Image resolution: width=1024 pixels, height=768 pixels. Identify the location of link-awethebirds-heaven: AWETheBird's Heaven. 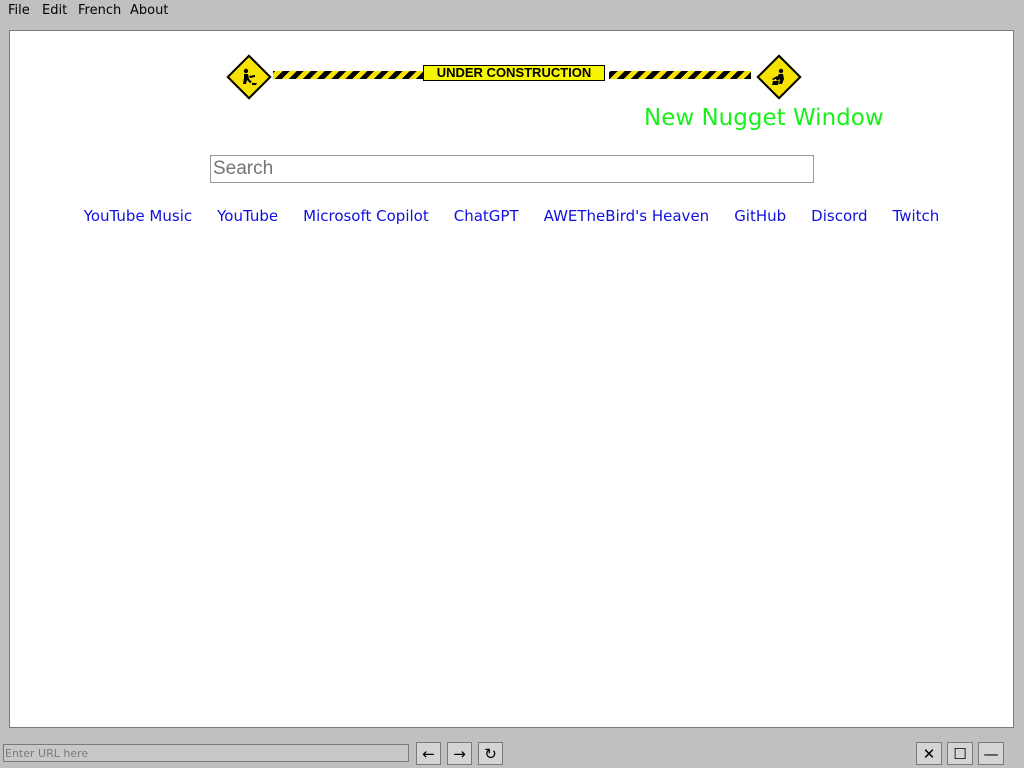
(627, 216).